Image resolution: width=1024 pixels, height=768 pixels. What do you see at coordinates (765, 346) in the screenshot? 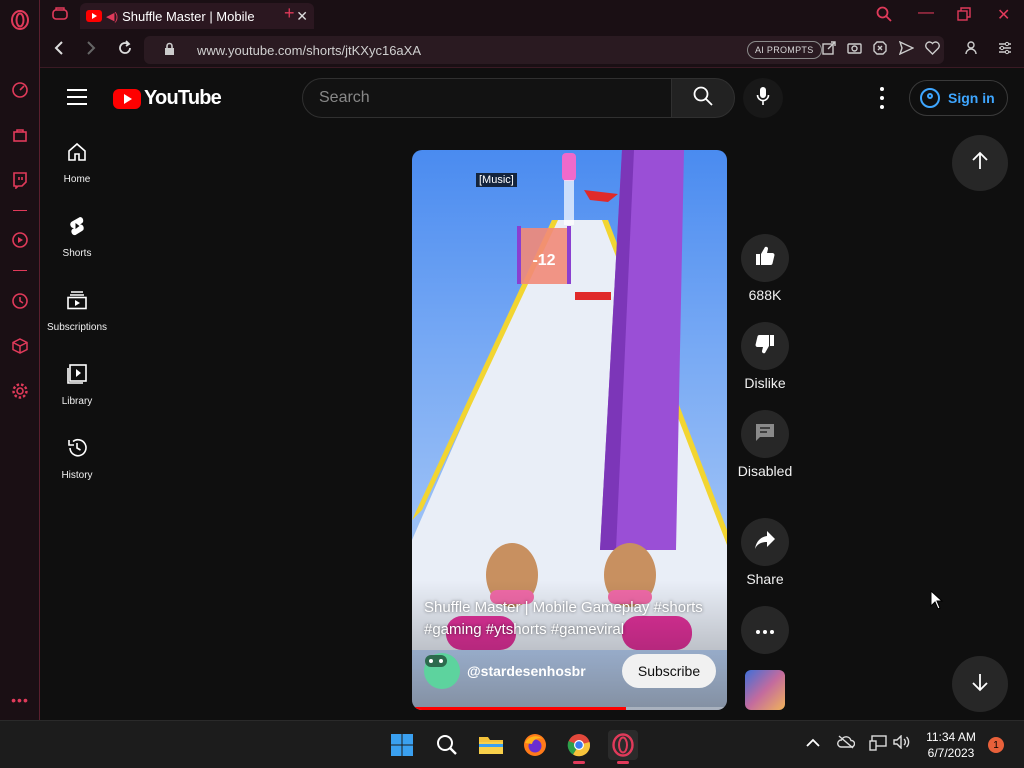
I see `dislike-button` at bounding box center [765, 346].